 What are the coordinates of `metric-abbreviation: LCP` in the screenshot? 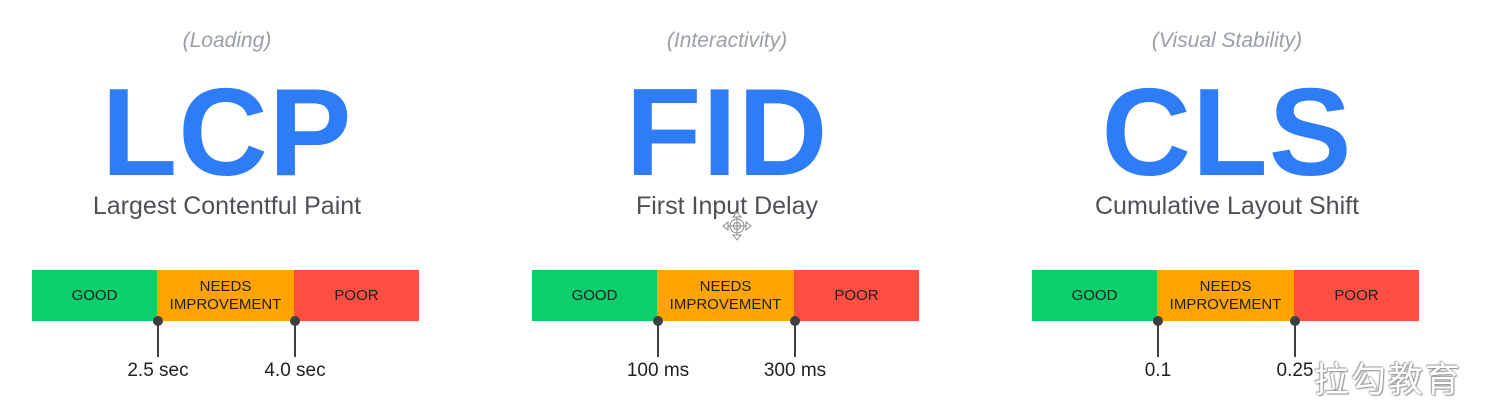 It's located at (227, 133).